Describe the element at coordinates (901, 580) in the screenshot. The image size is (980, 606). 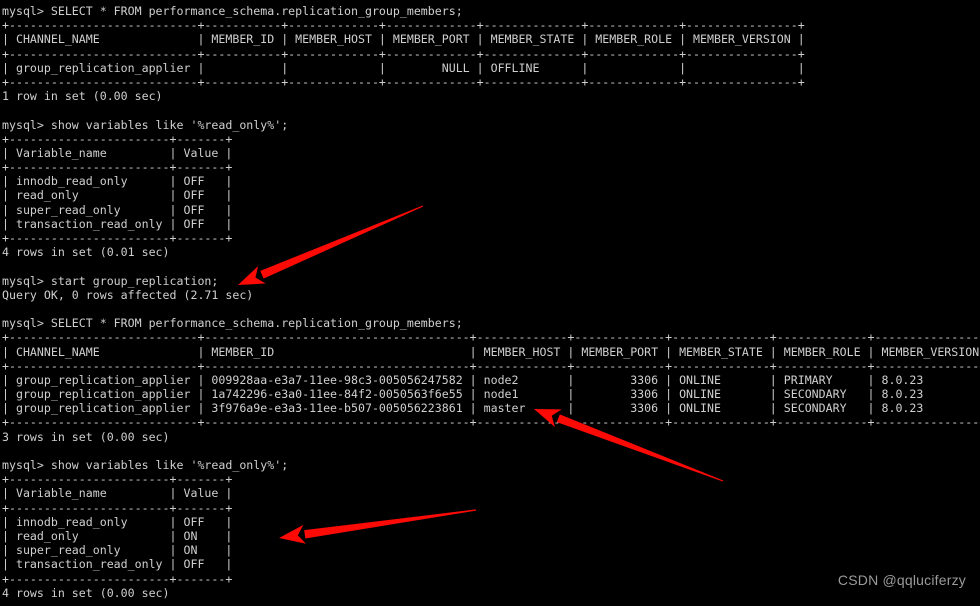
I see `watermark: CSDN @qqluciferzy` at that location.